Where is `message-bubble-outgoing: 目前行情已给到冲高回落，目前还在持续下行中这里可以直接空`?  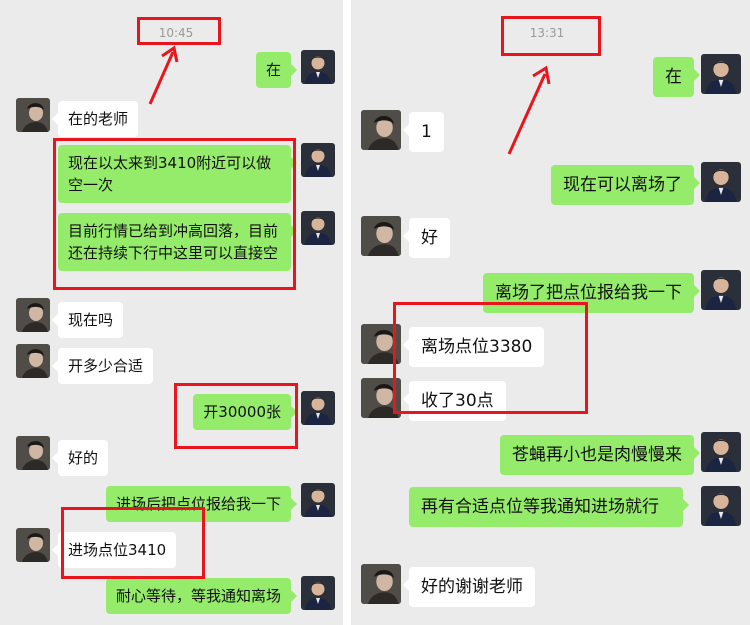
message-bubble-outgoing: 目前行情已给到冲高回落，目前还在持续下行中这里可以直接空 is located at coordinates (177, 242).